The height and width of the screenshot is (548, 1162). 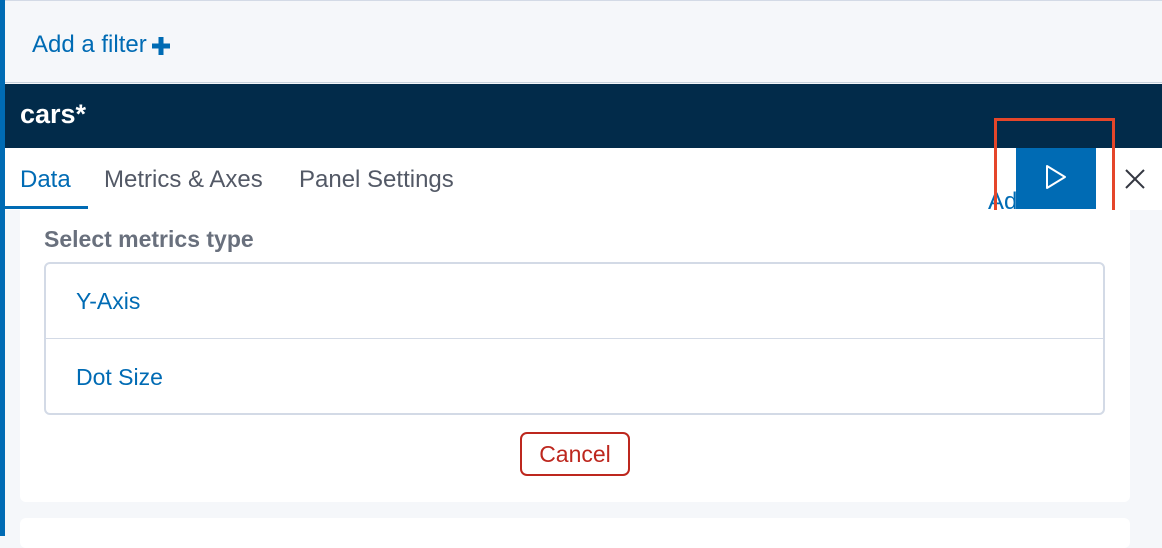 What do you see at coordinates (89, 44) in the screenshot?
I see `add-filter-label: Add a filter` at bounding box center [89, 44].